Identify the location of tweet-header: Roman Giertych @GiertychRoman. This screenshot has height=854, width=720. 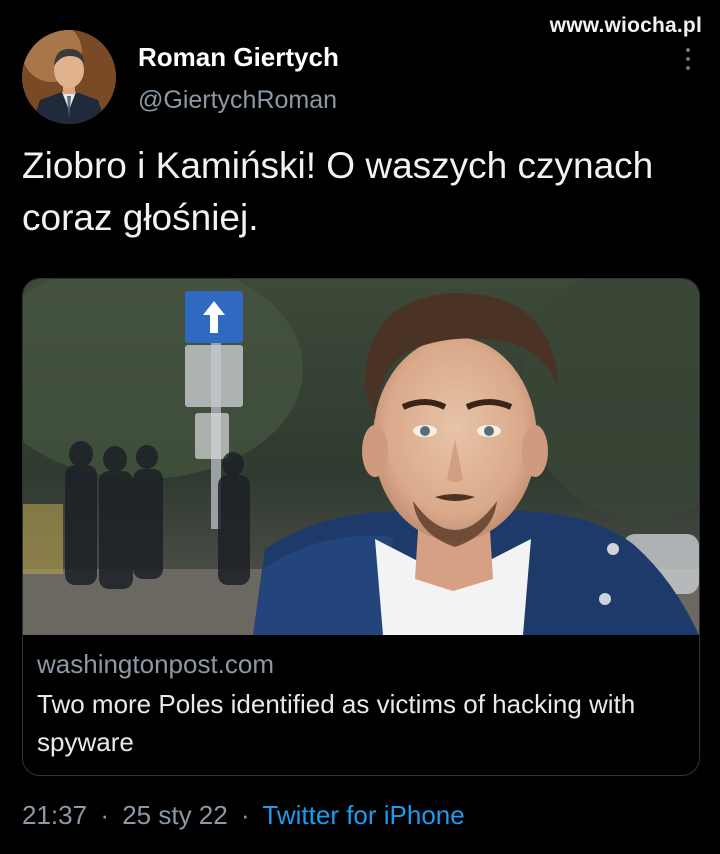
(360, 78).